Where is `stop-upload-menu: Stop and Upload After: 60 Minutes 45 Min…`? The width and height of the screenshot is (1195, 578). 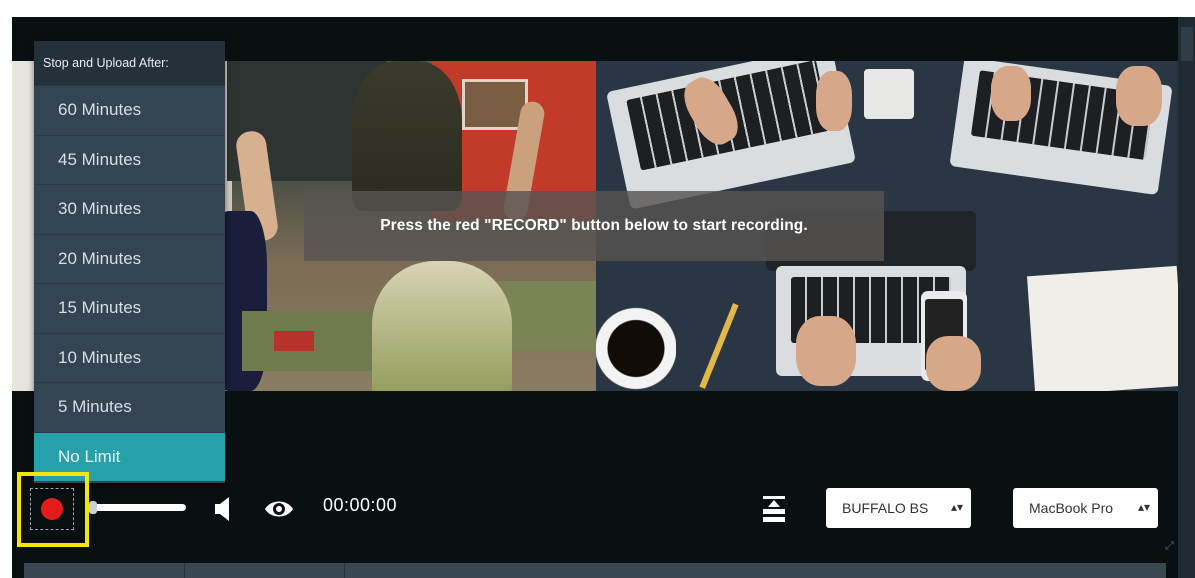
stop-upload-menu: Stop and Upload After: 60 Minutes 45 Min… is located at coordinates (129, 262).